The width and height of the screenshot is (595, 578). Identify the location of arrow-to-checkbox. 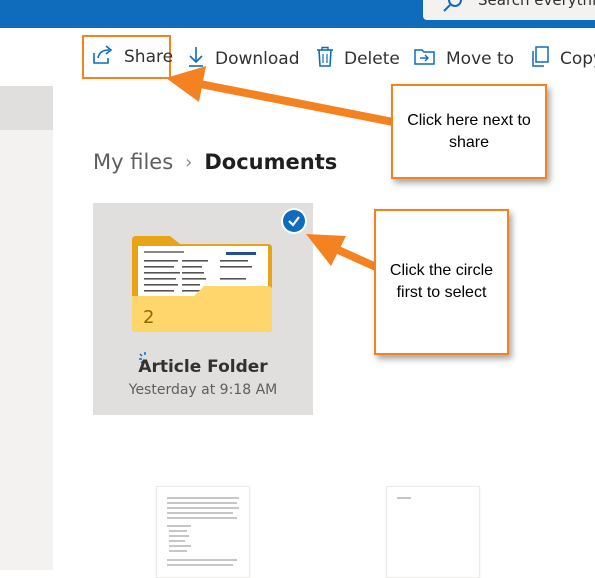
(342, 252).